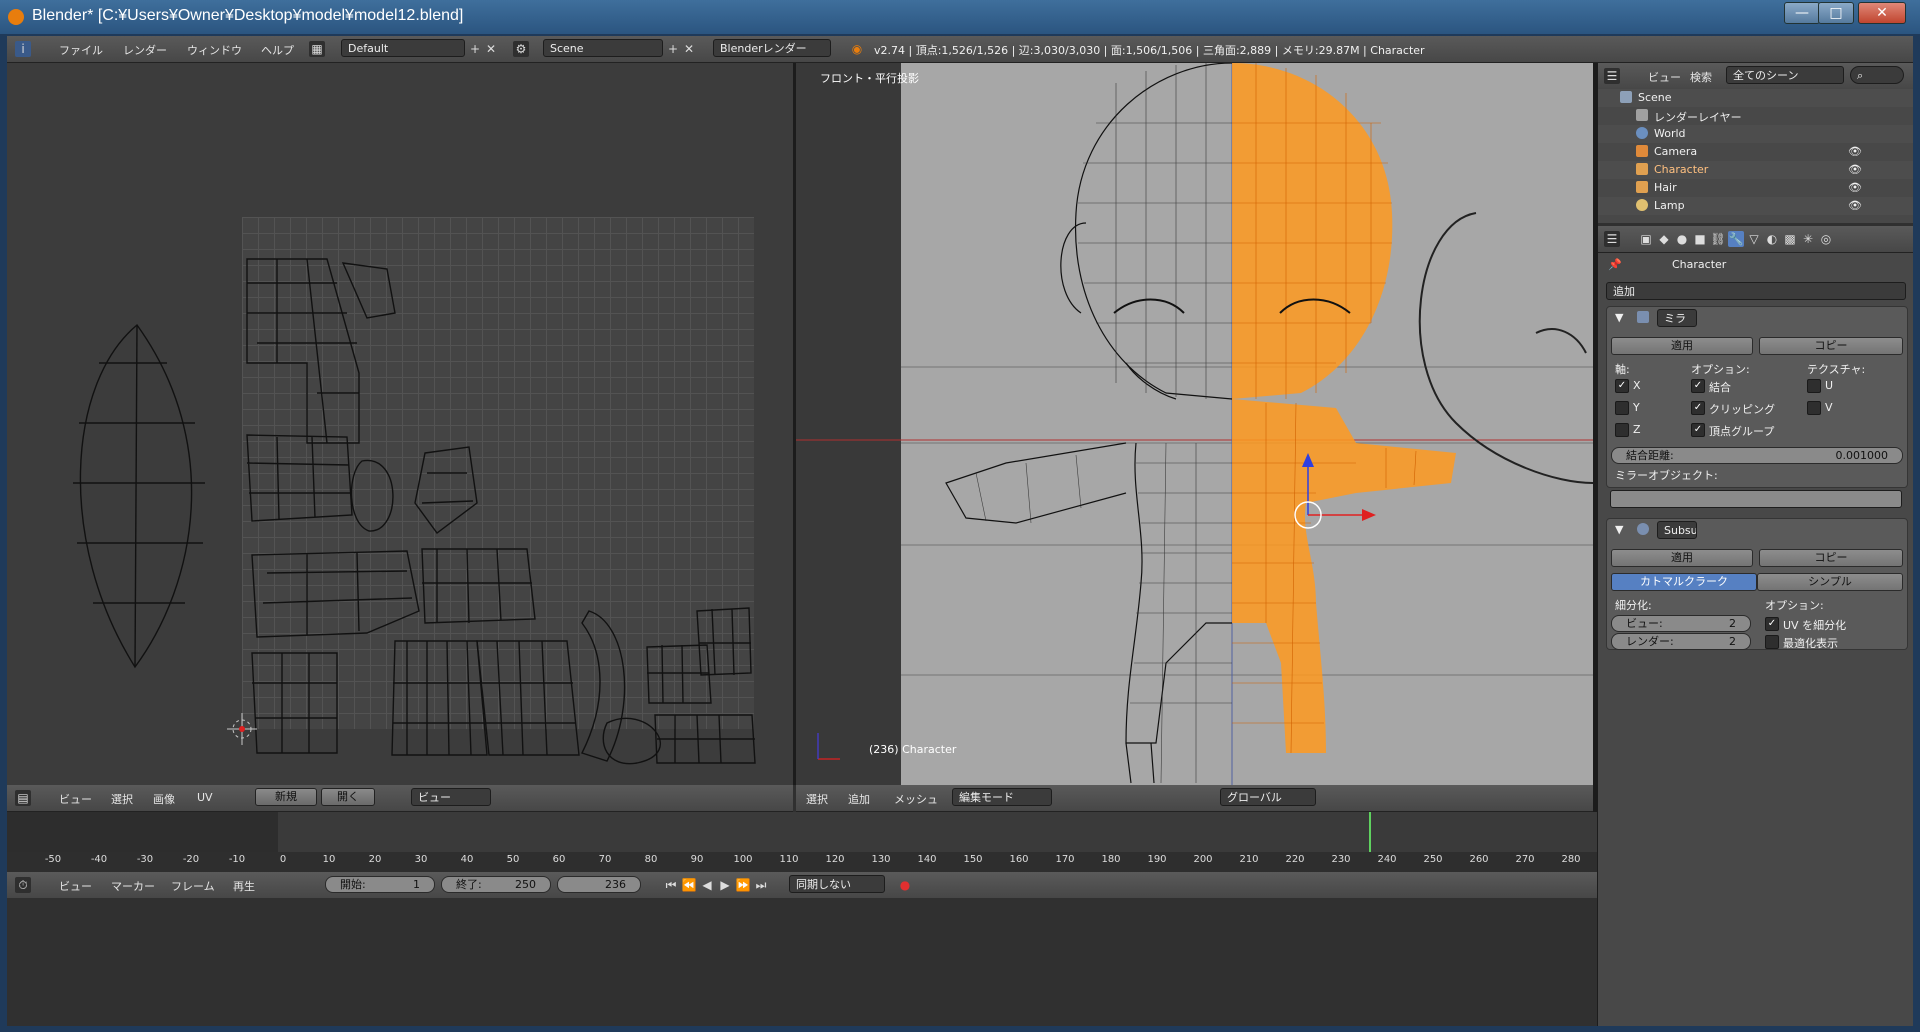  I want to click on modifiers-tab-icon: 🔧, so click(1736, 239).